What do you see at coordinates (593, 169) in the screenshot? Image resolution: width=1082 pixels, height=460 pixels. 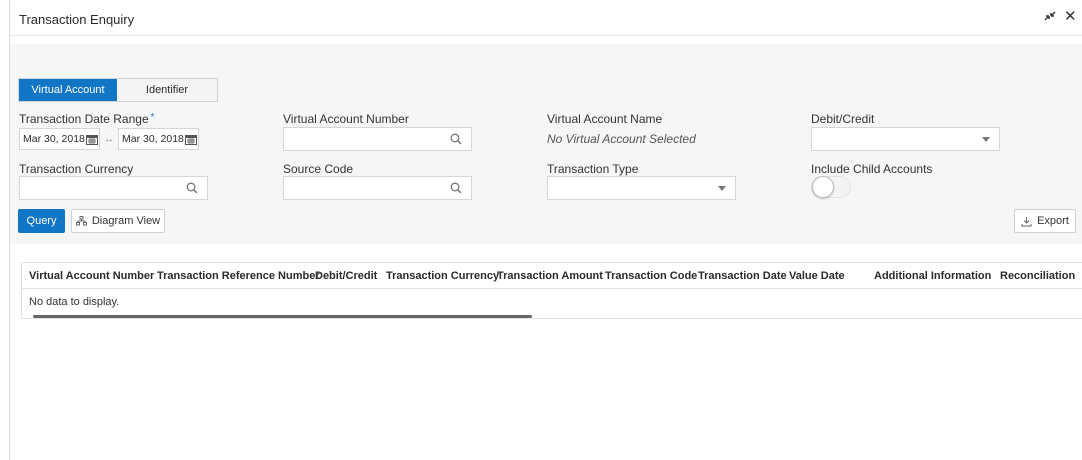 I see `txn-type-label: Transaction Type` at bounding box center [593, 169].